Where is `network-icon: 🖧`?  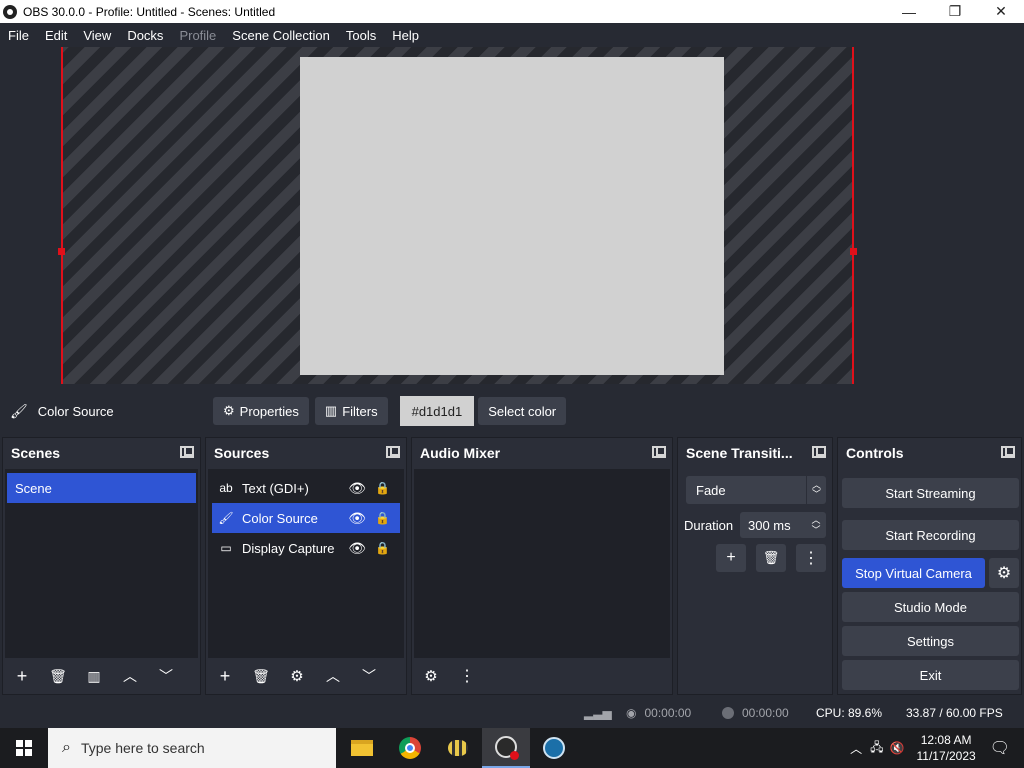
network-icon: 🖧 is located at coordinates (876, 748).